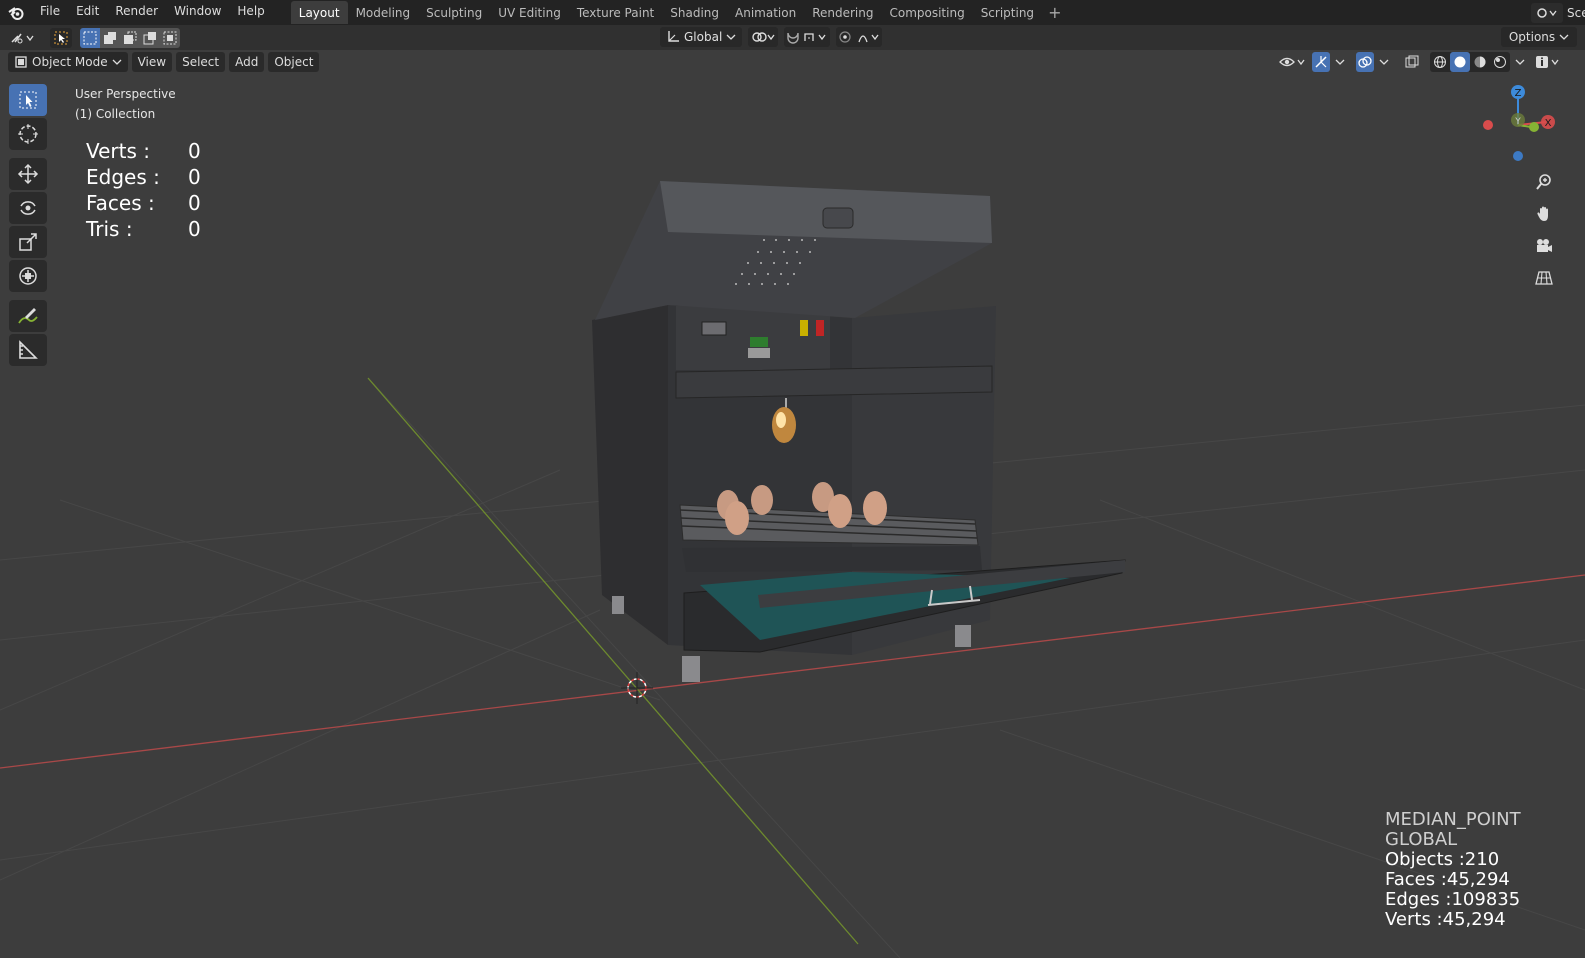 This screenshot has width=1585, height=958. What do you see at coordinates (1293, 62) in the screenshot?
I see `visibility-dropdown` at bounding box center [1293, 62].